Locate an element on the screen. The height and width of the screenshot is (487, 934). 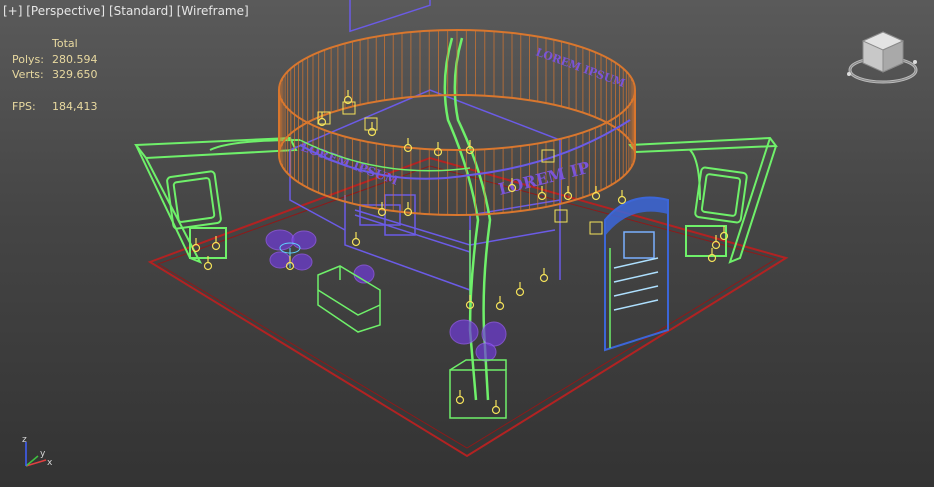
viewport-menu-wireframe: [Wireframe] is located at coordinates (213, 11).